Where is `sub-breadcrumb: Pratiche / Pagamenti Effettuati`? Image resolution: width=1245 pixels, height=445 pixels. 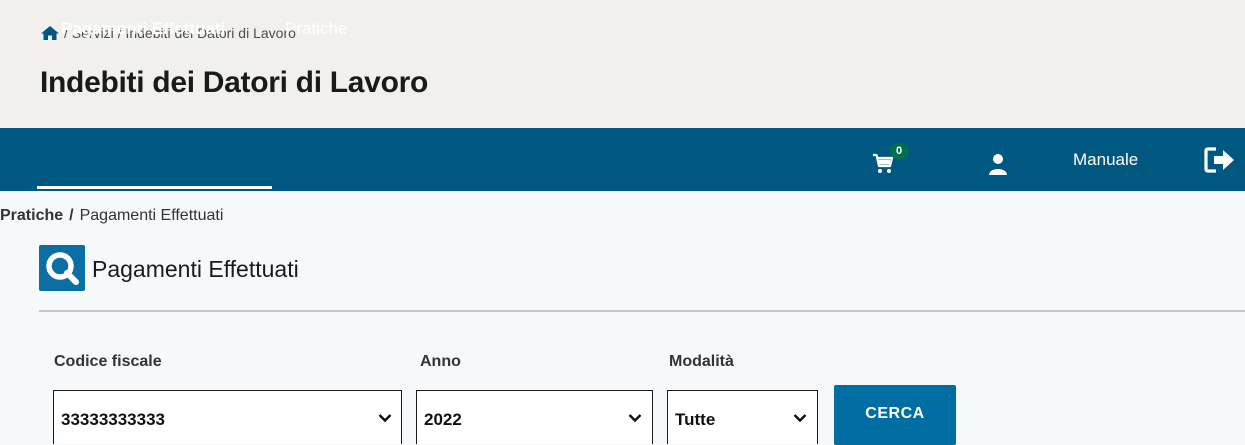 sub-breadcrumb: Pratiche / Pagamenti Effettuati is located at coordinates (111, 216).